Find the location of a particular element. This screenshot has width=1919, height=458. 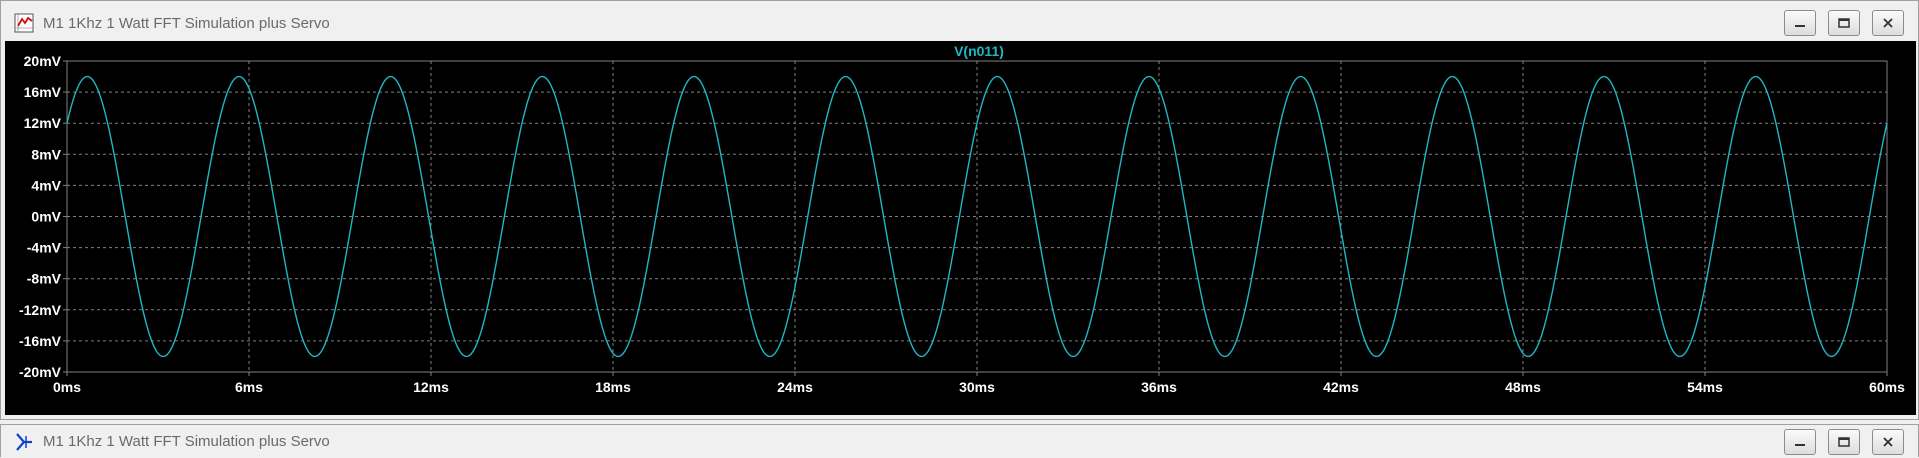

y-tick-label: 12mV is located at coordinates (43, 123).